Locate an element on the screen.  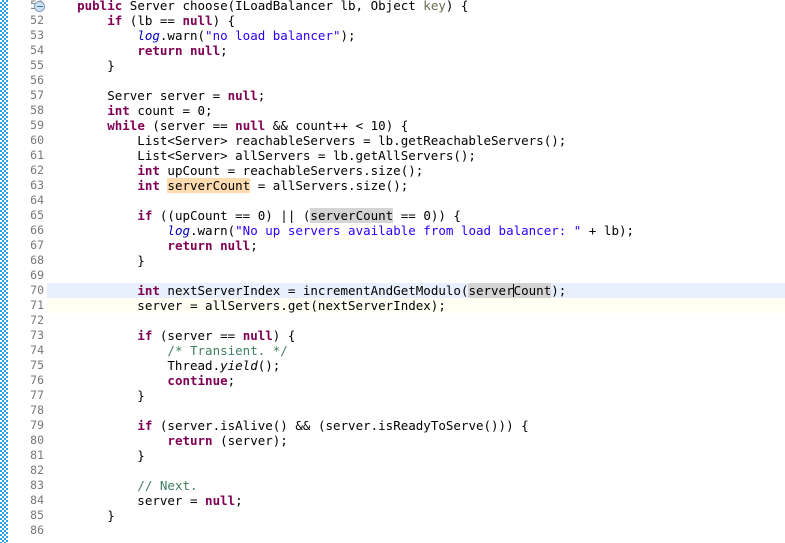
code-line: server = null; is located at coordinates (416, 500).